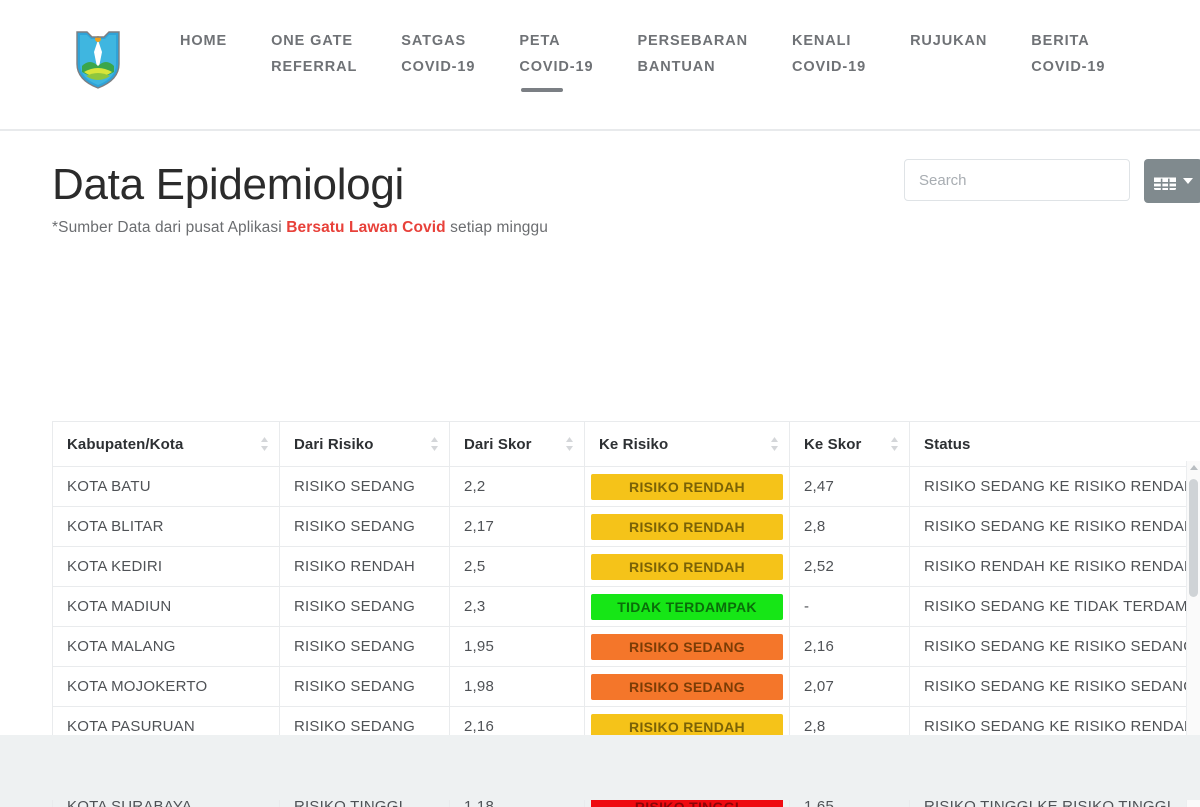 This screenshot has height=807, width=1200. I want to click on cell-dari-skor: 2,5, so click(517, 567).